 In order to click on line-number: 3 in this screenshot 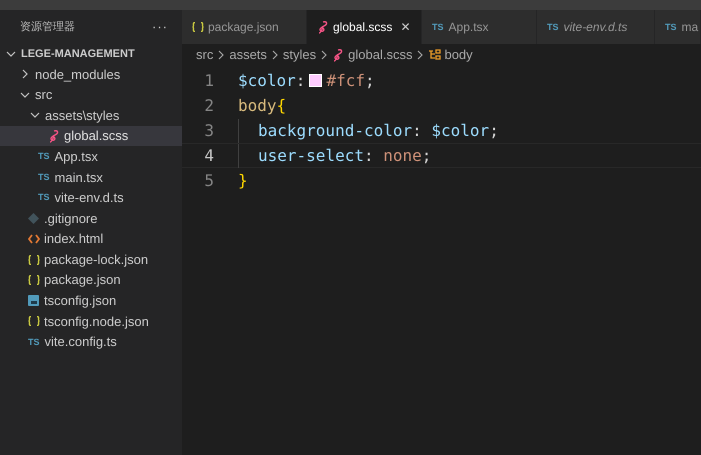, I will do `click(209, 131)`.